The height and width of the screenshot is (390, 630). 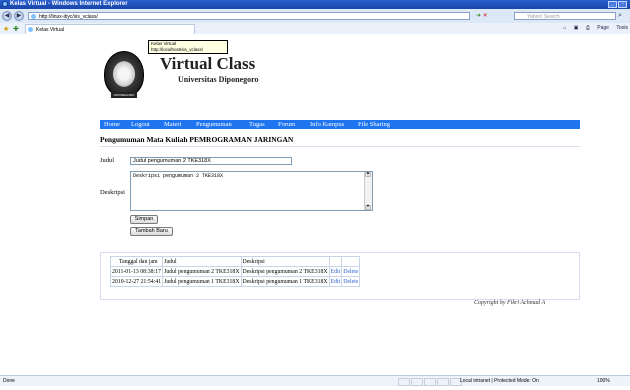 What do you see at coordinates (285, 261) in the screenshot?
I see `col-deskripsi: Deskripsi` at bounding box center [285, 261].